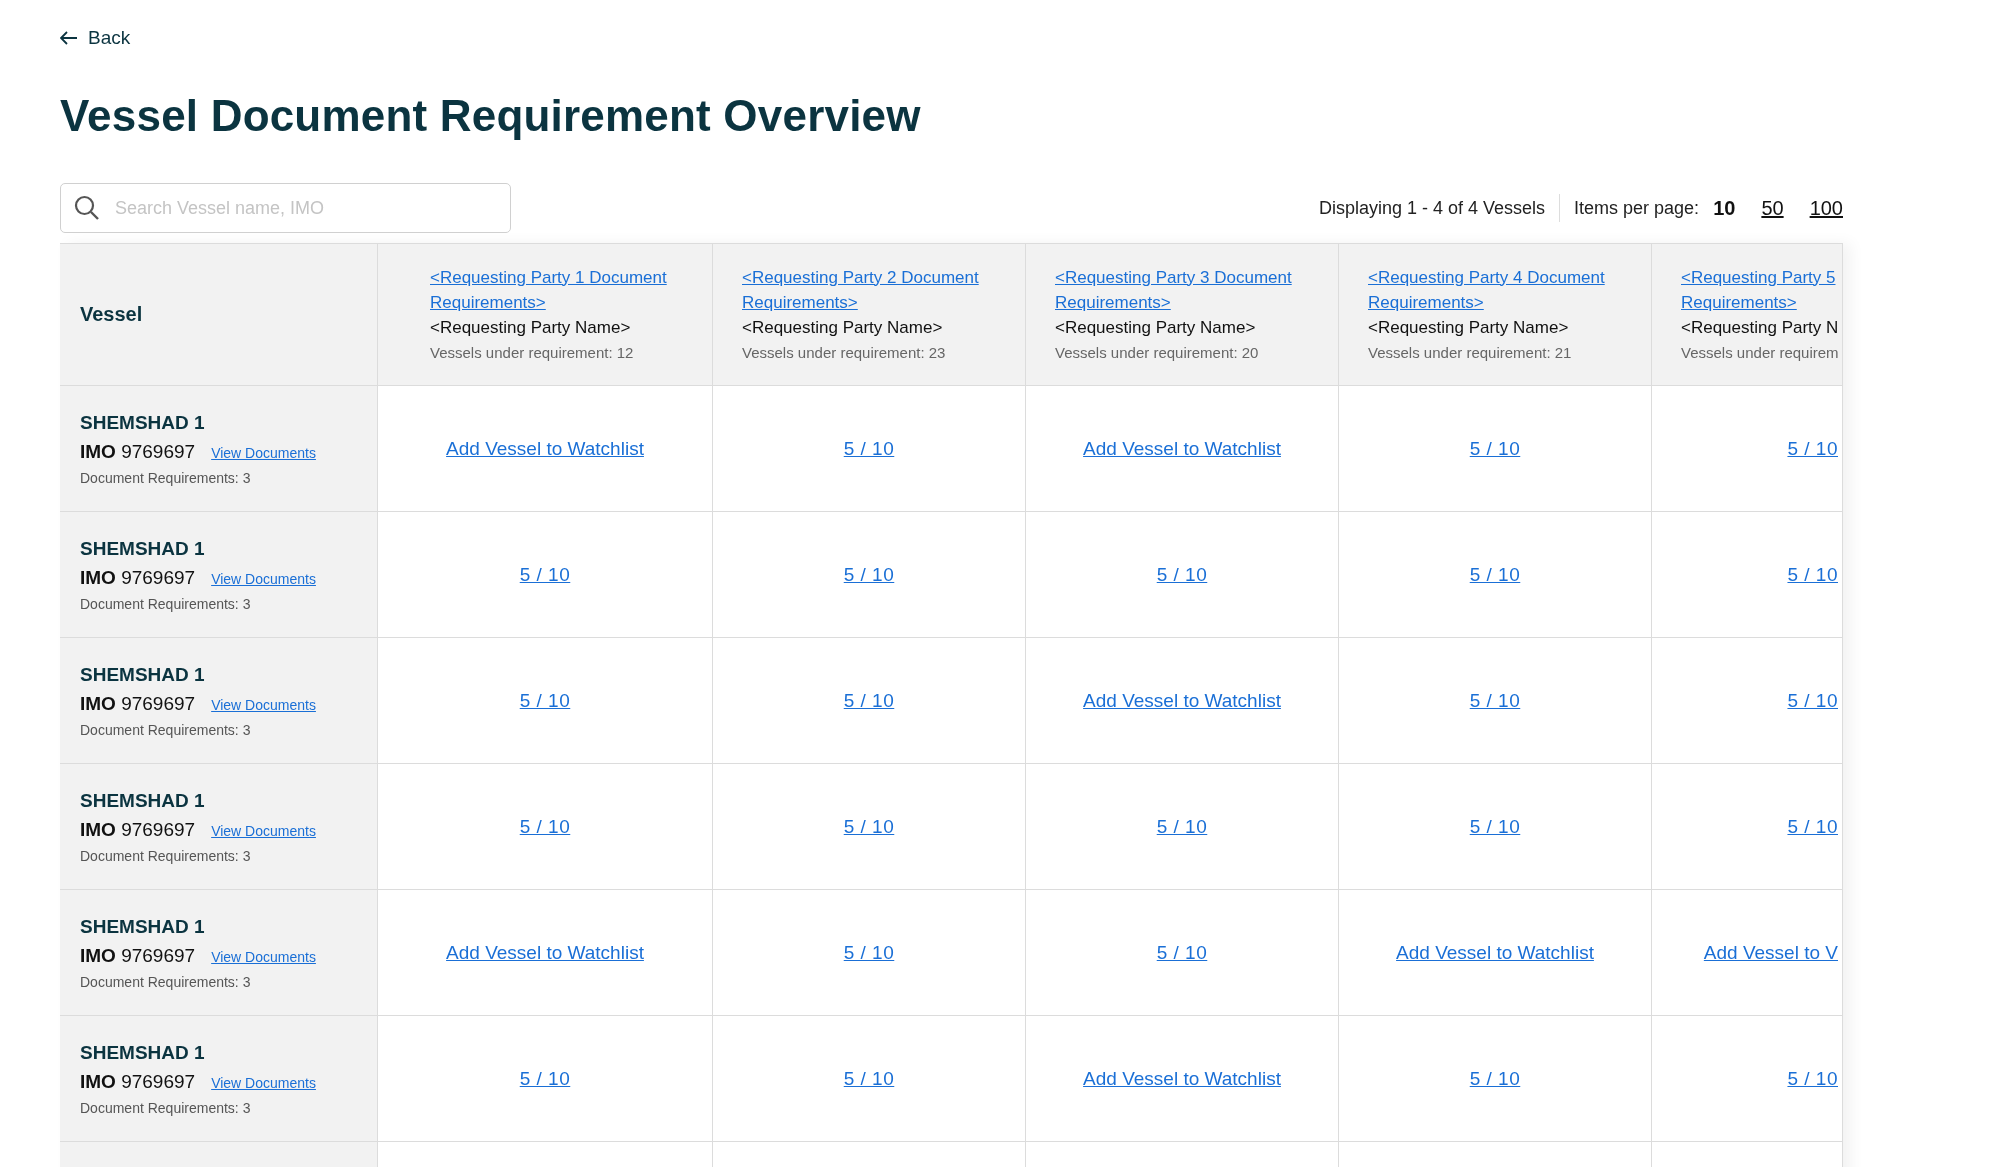 This screenshot has height=1167, width=2000. I want to click on vessel-count: Vessels under requirement: 21, so click(1470, 352).